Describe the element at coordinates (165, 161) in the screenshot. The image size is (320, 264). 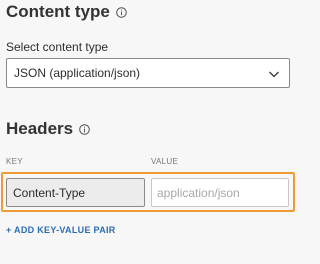
I see `value-column-header: VALUE` at that location.